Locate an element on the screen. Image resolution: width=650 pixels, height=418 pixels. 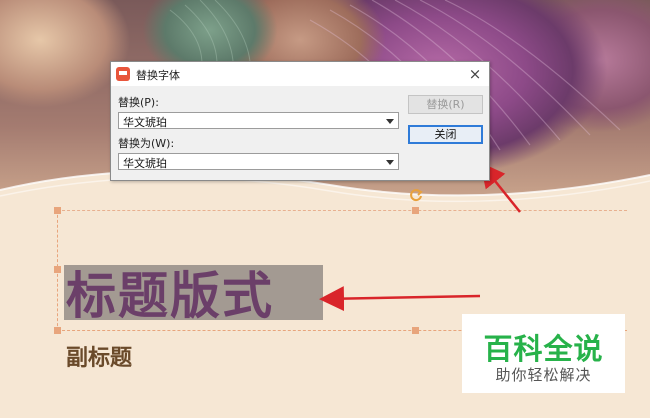
resize-handle-bottom-left is located at coordinates (57, 330).